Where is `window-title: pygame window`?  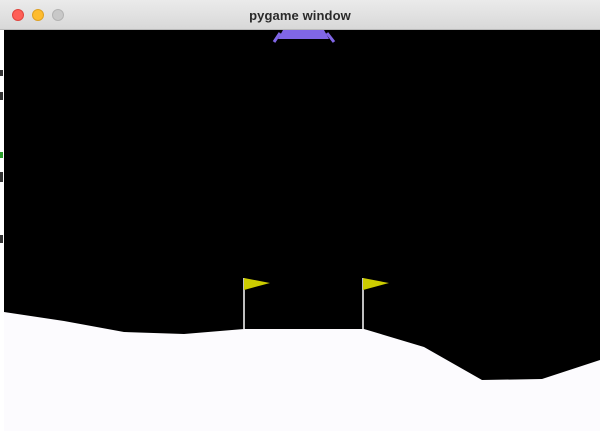
window-title: pygame window is located at coordinates (300, 15).